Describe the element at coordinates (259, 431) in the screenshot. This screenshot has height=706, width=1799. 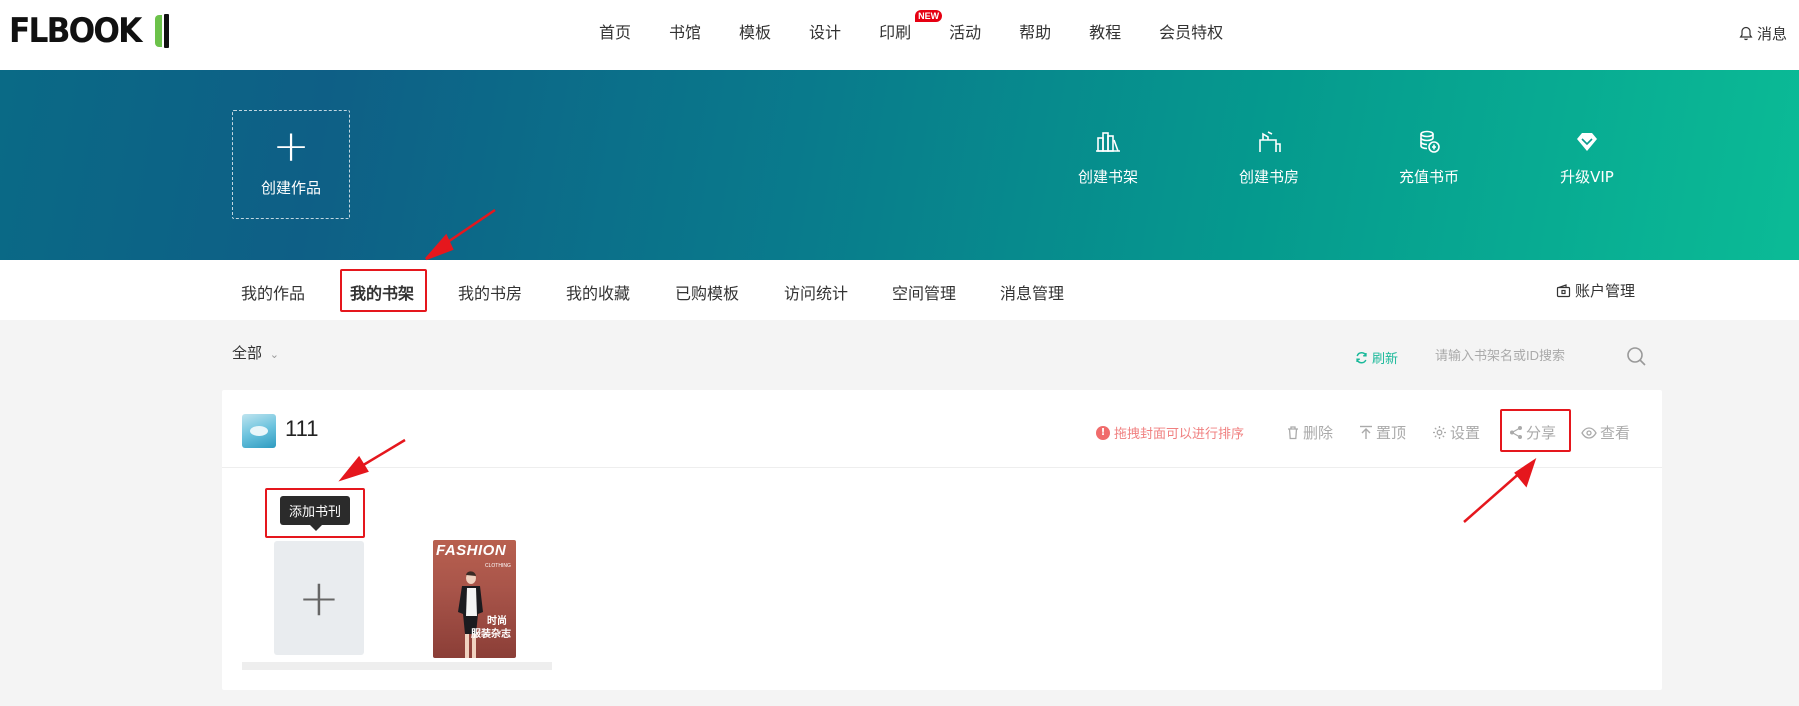
I see `bookshelf-thumbnail` at that location.